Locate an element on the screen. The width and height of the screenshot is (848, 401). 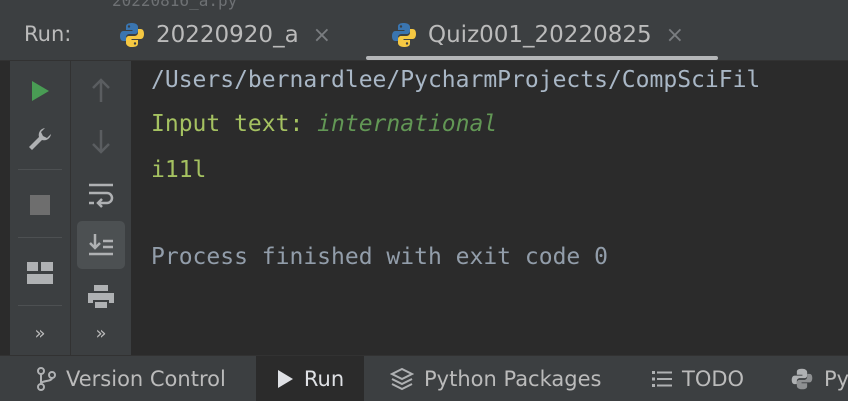
soft-wrap-icon is located at coordinates (101, 195).